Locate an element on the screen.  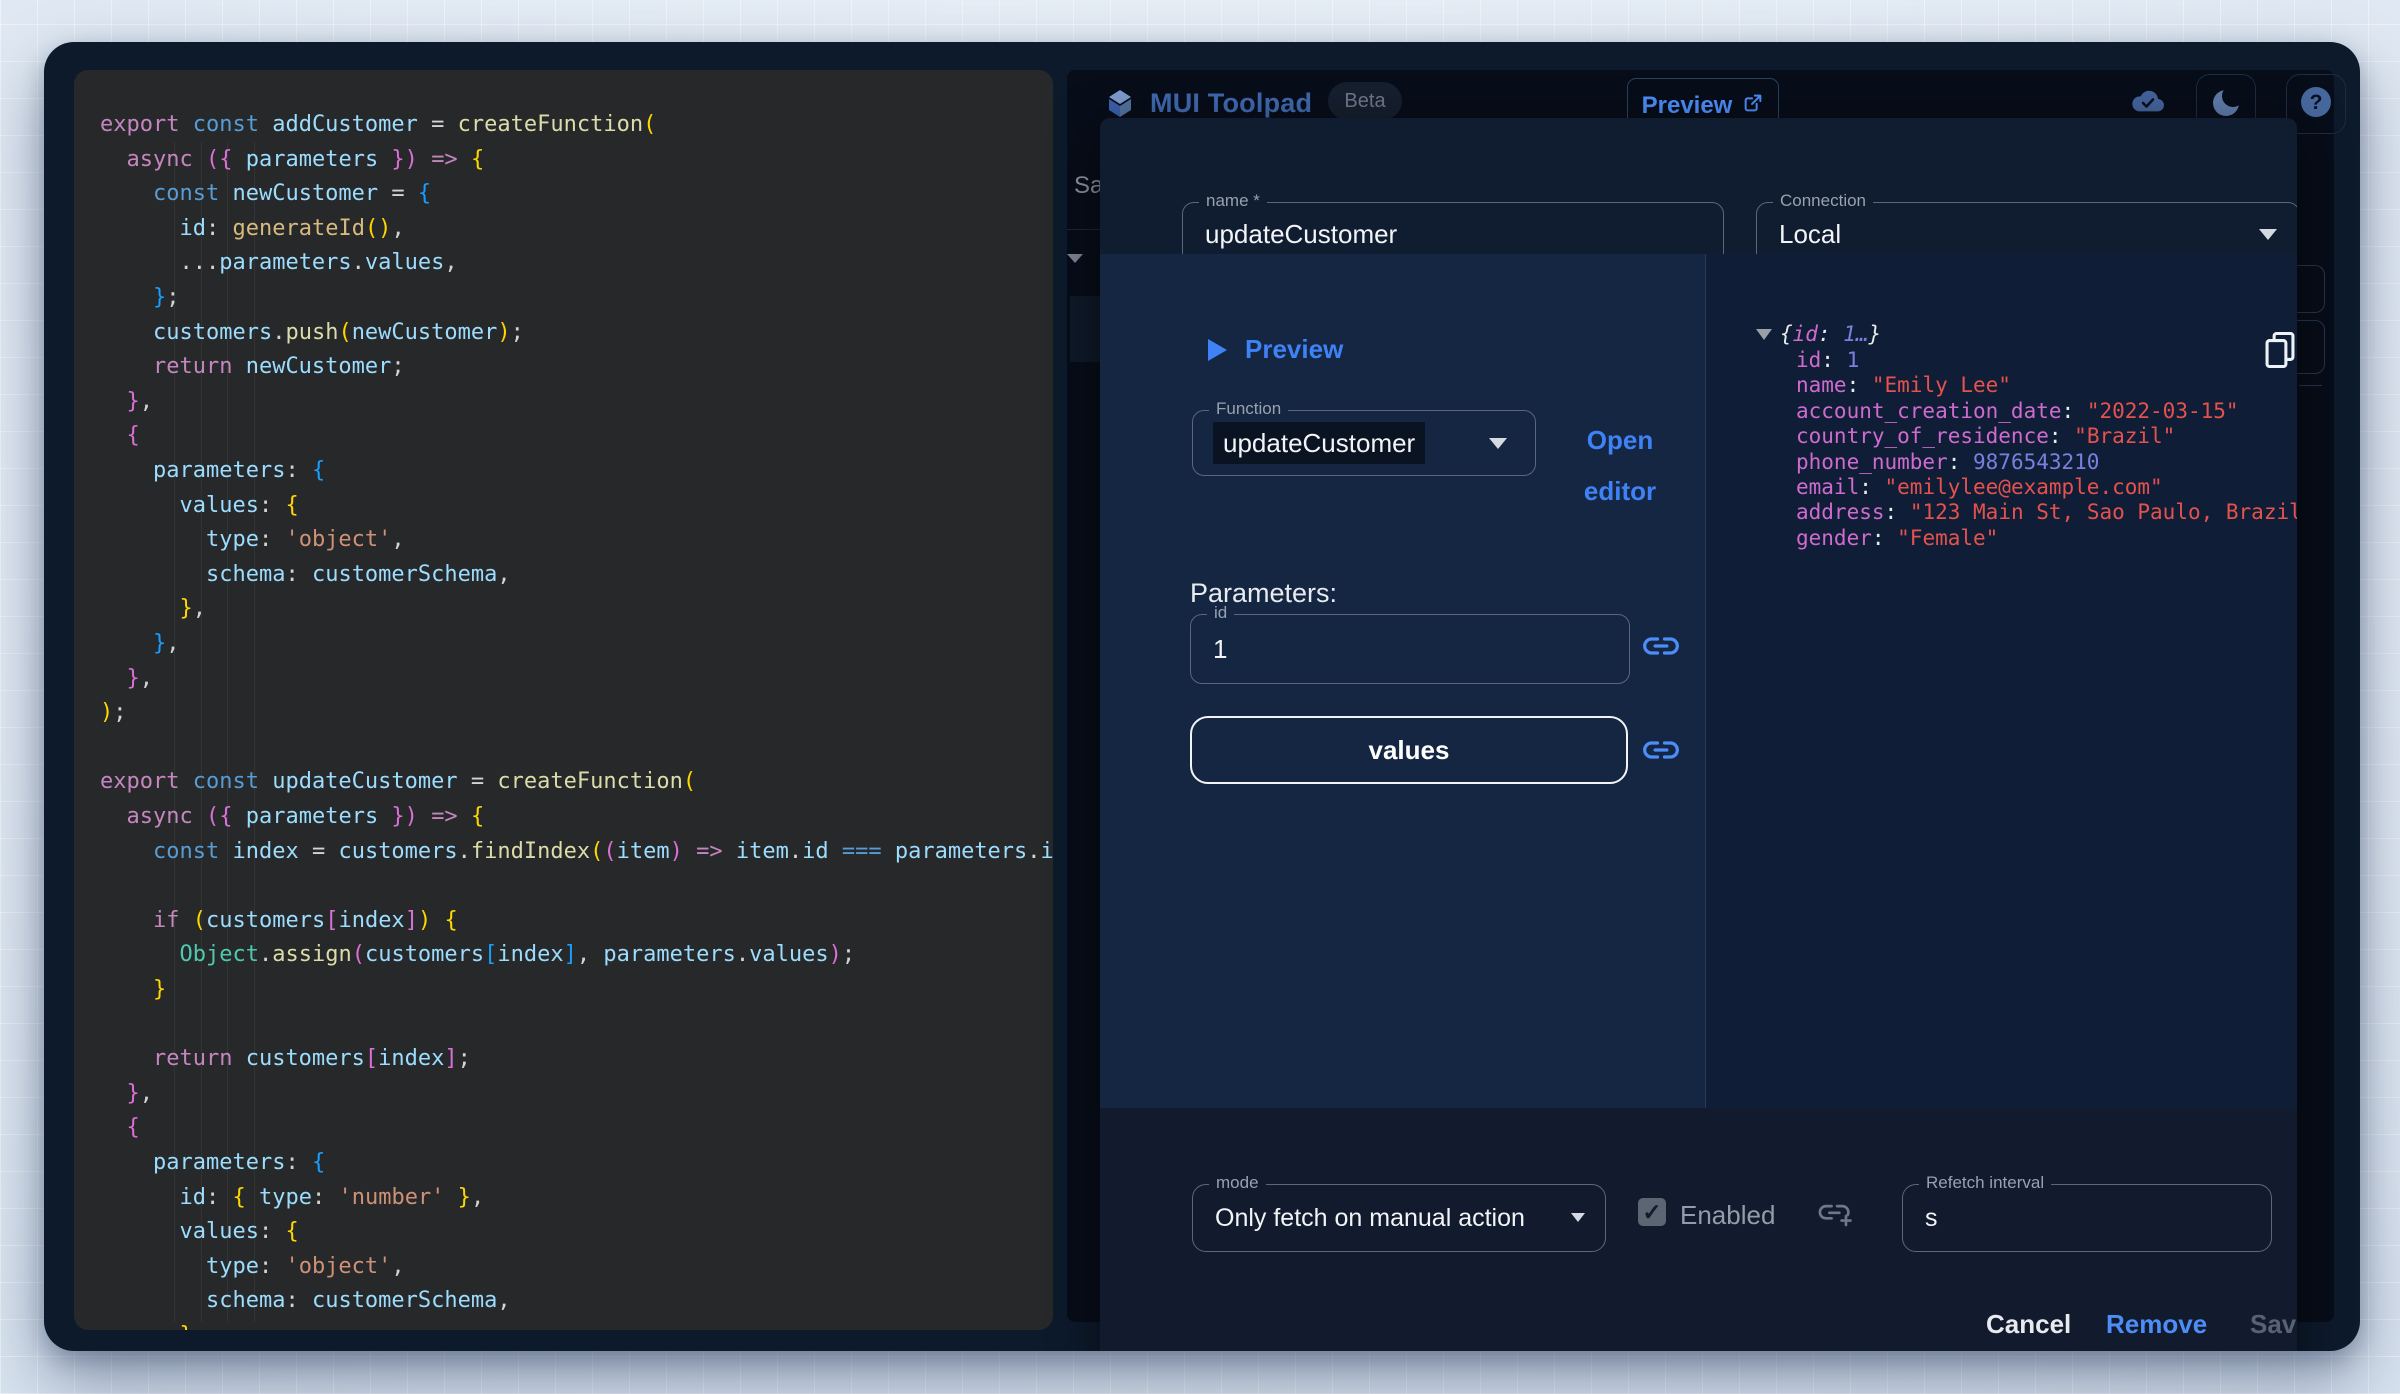
bind-values-button is located at coordinates (1661, 752).